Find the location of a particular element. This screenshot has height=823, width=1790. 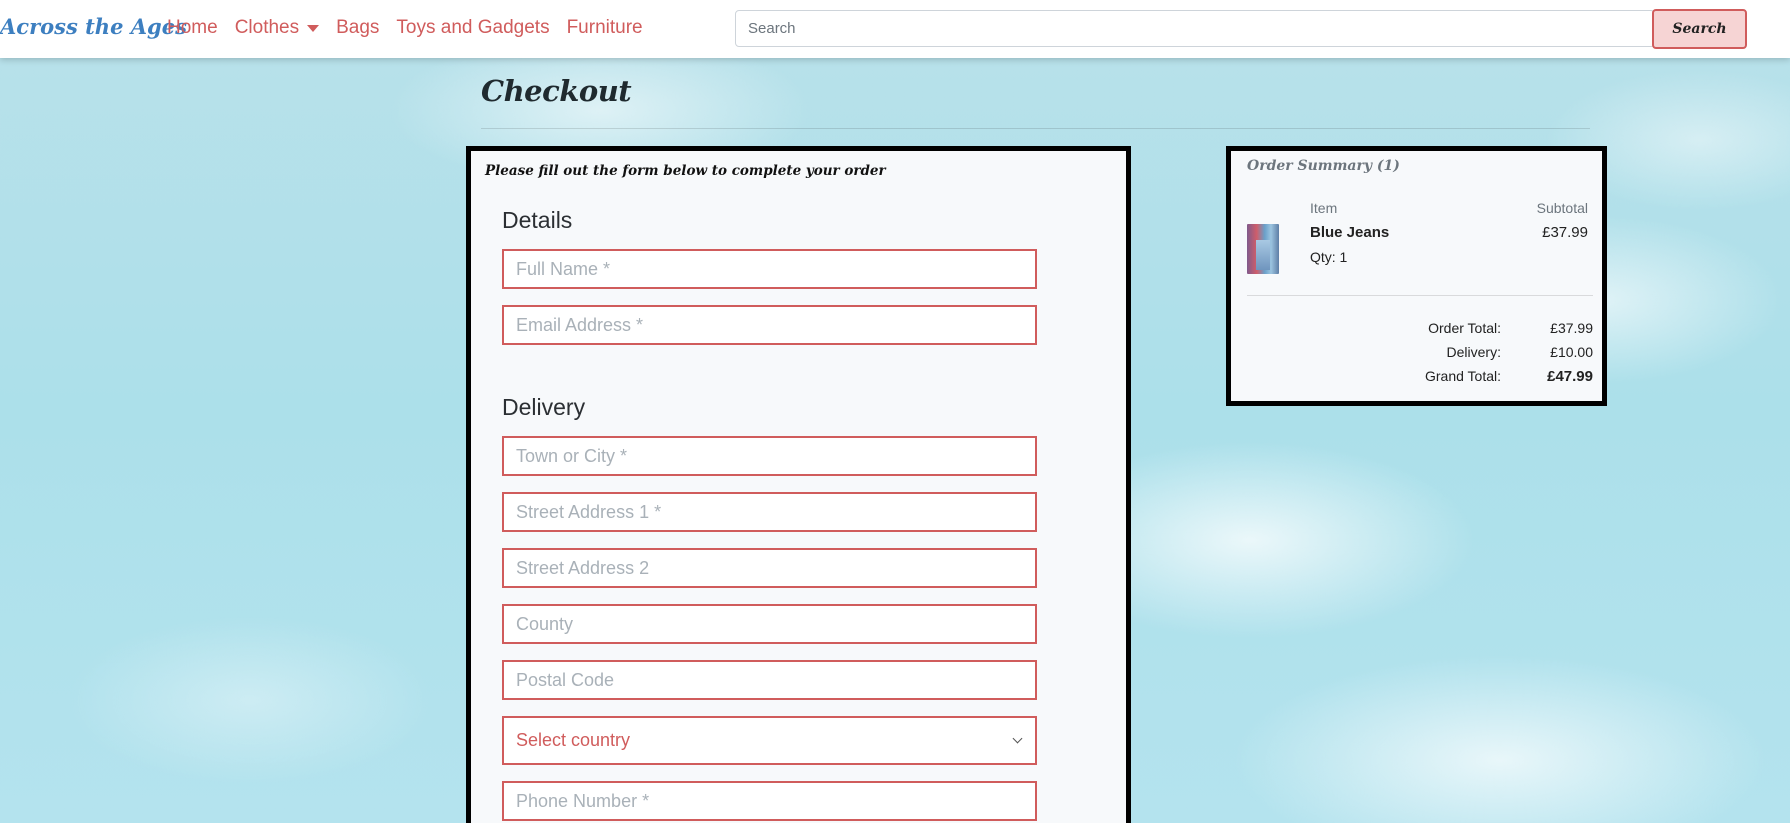

county-field is located at coordinates (769, 624).